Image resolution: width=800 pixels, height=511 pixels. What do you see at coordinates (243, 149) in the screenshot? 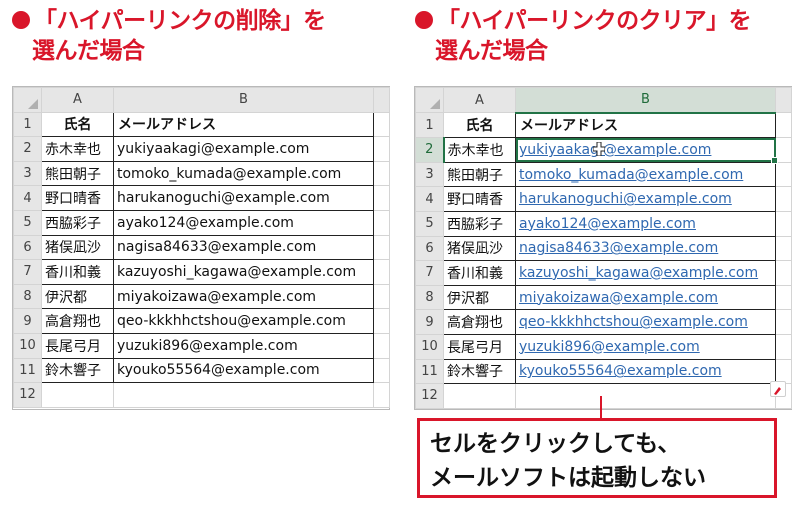
I see `cell-email: yukiyaakagi@example.com` at bounding box center [243, 149].